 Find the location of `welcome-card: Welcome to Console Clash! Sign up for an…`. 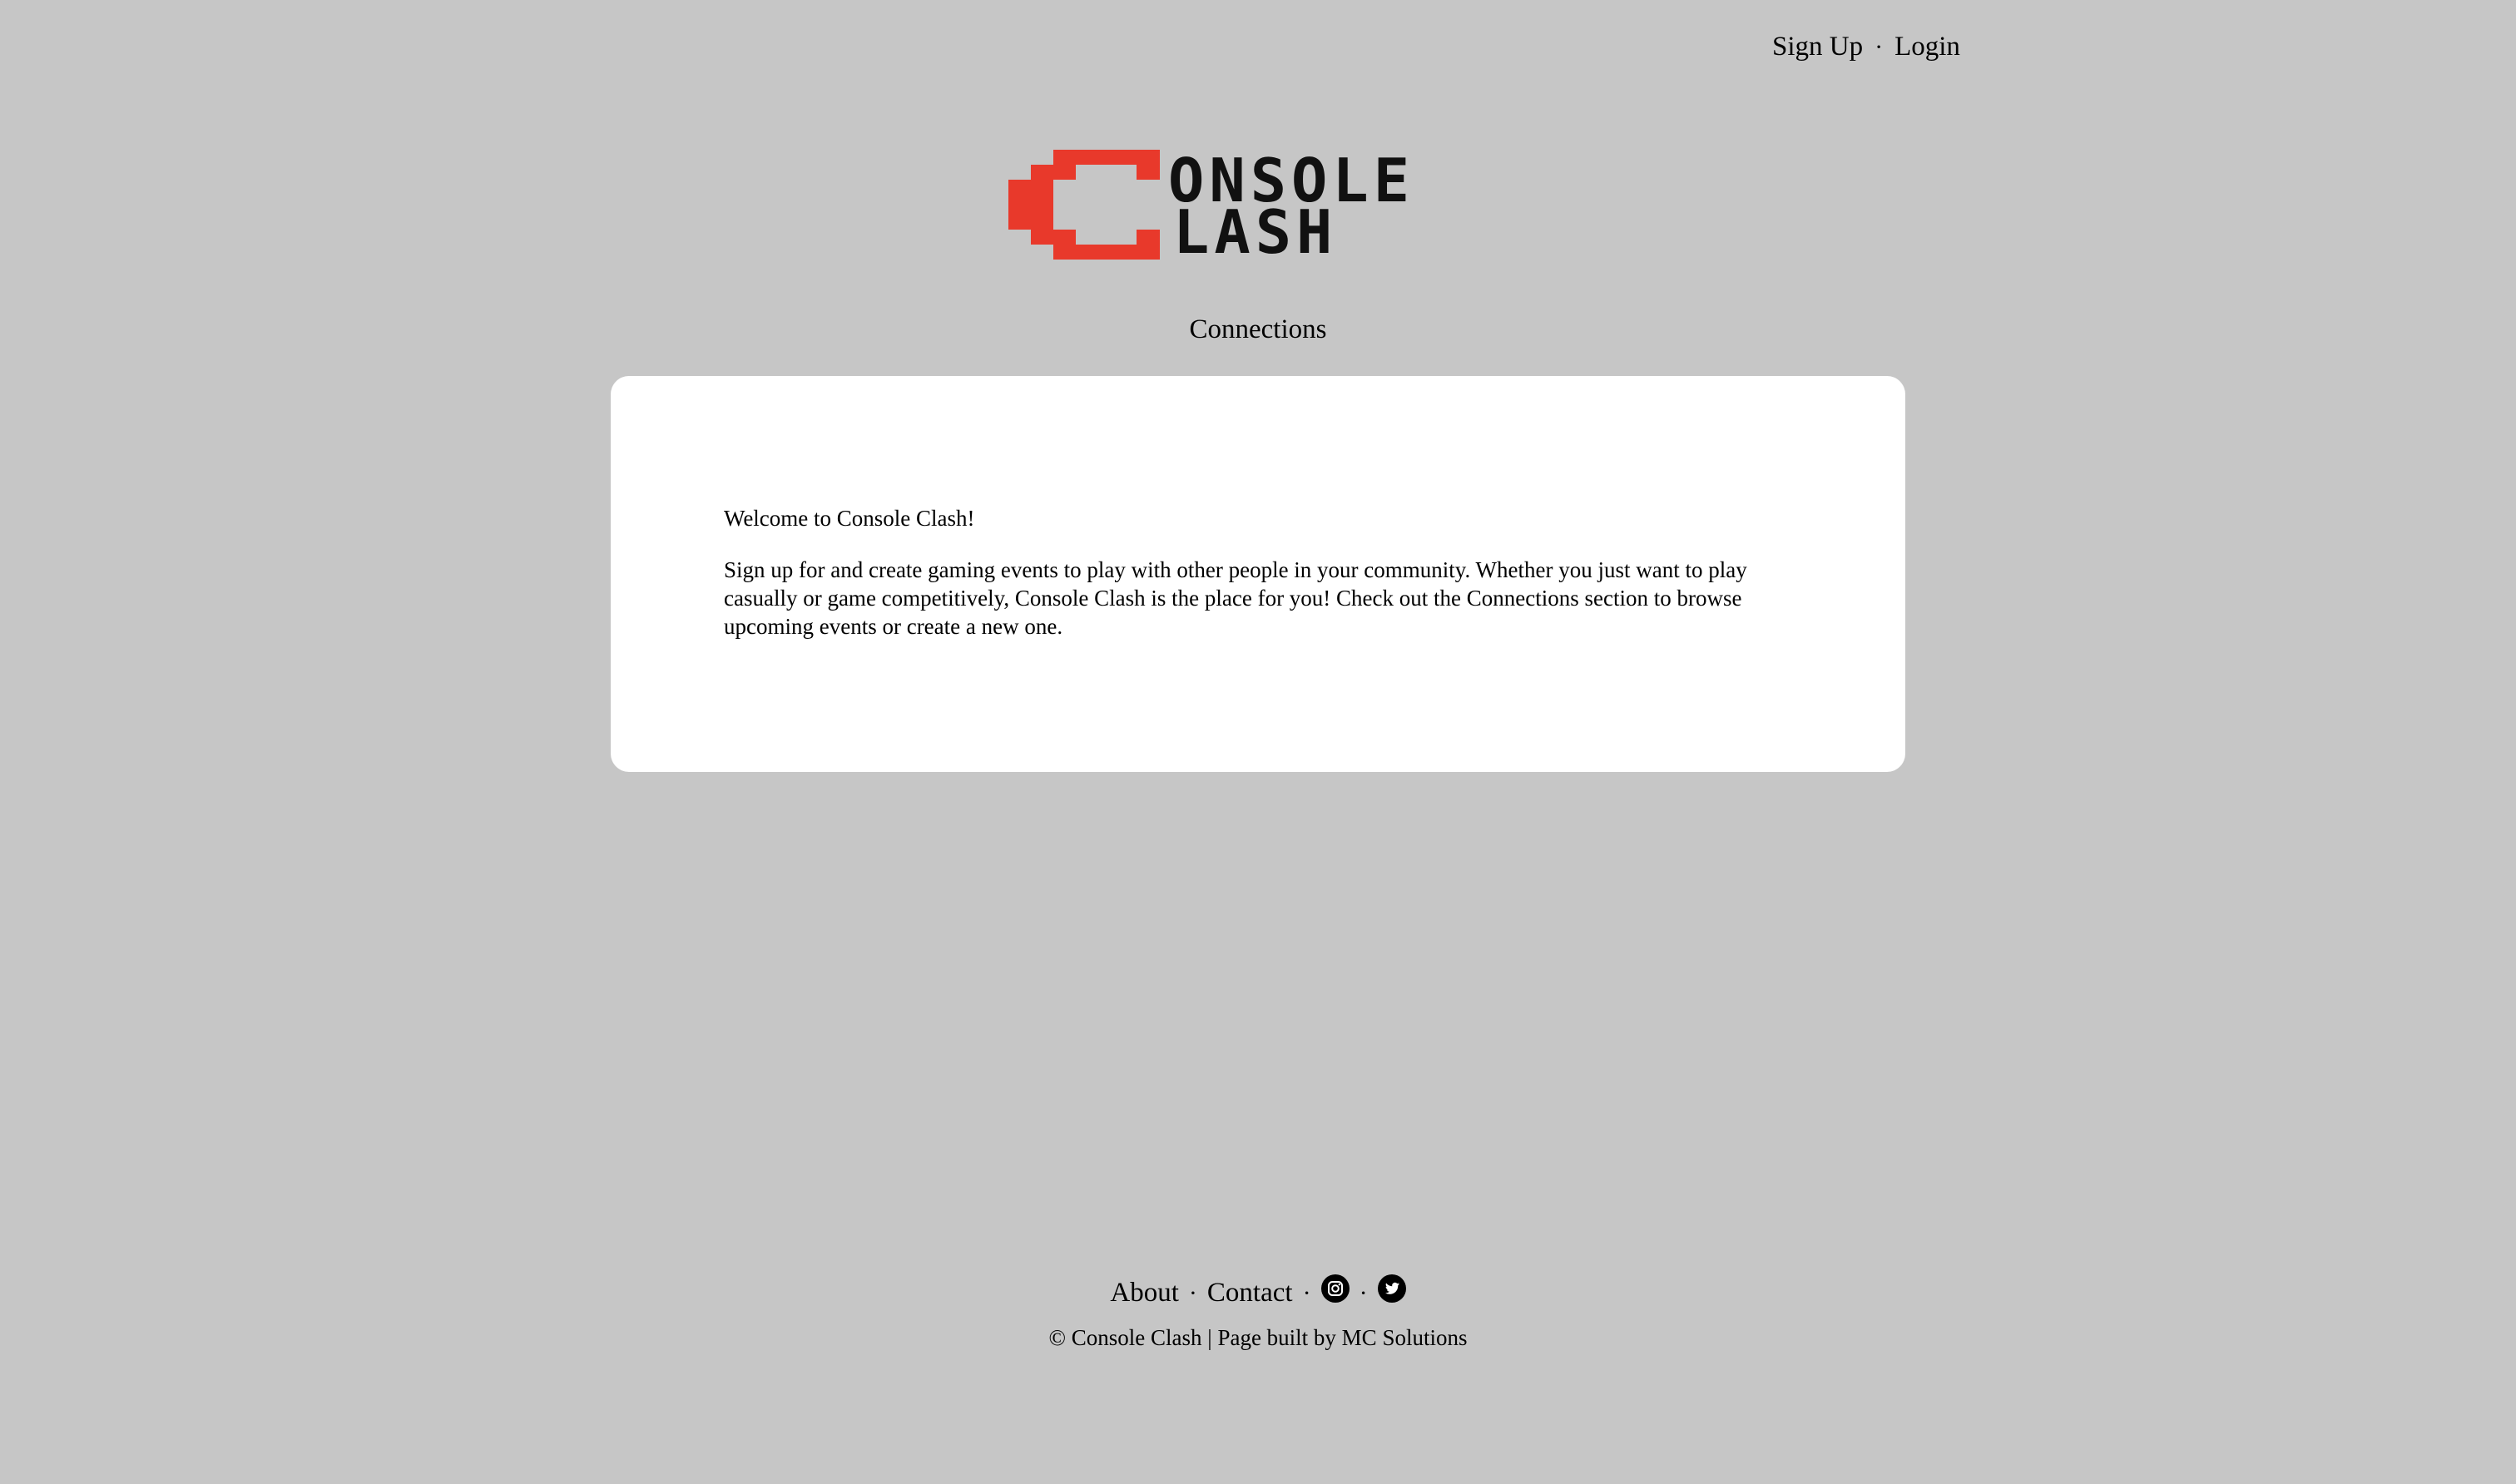

welcome-card: Welcome to Console Clash! Sign up for an… is located at coordinates (1258, 574).